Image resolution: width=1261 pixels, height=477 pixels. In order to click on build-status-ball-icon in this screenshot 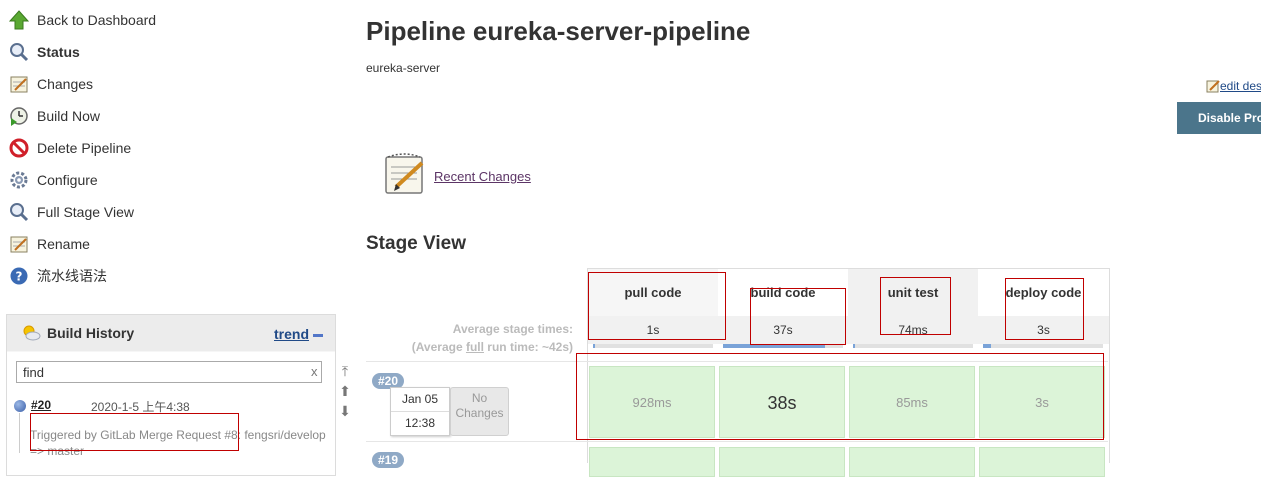, I will do `click(20, 406)`.